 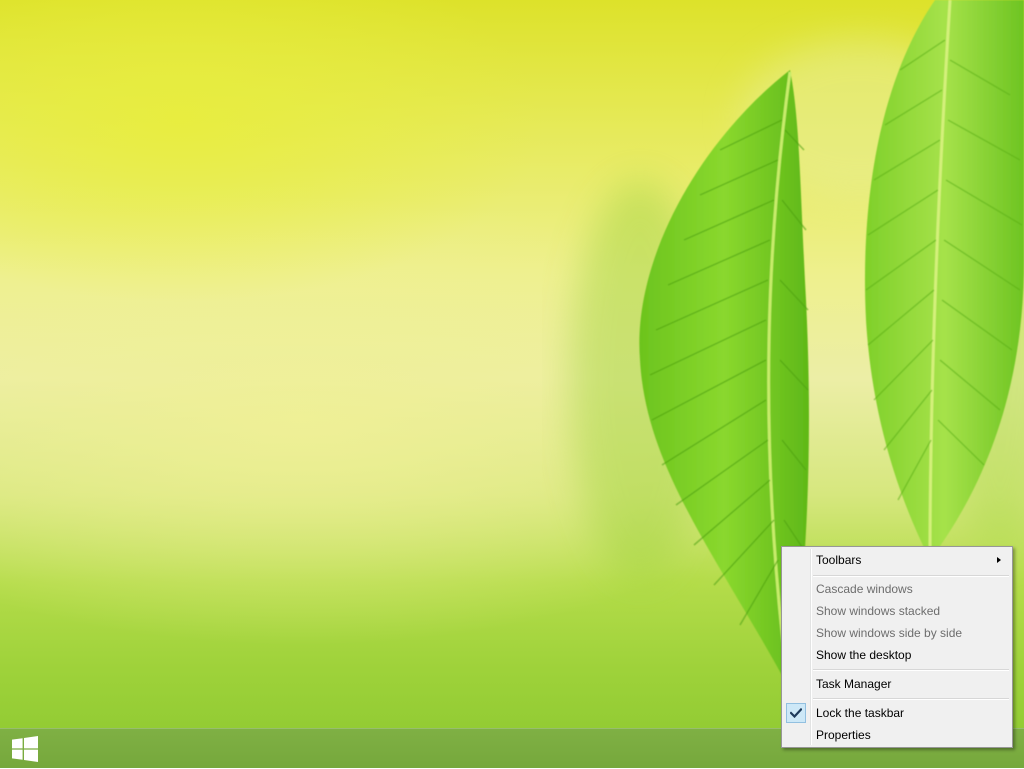 I want to click on menu-item-label: Properties, so click(x=843, y=735).